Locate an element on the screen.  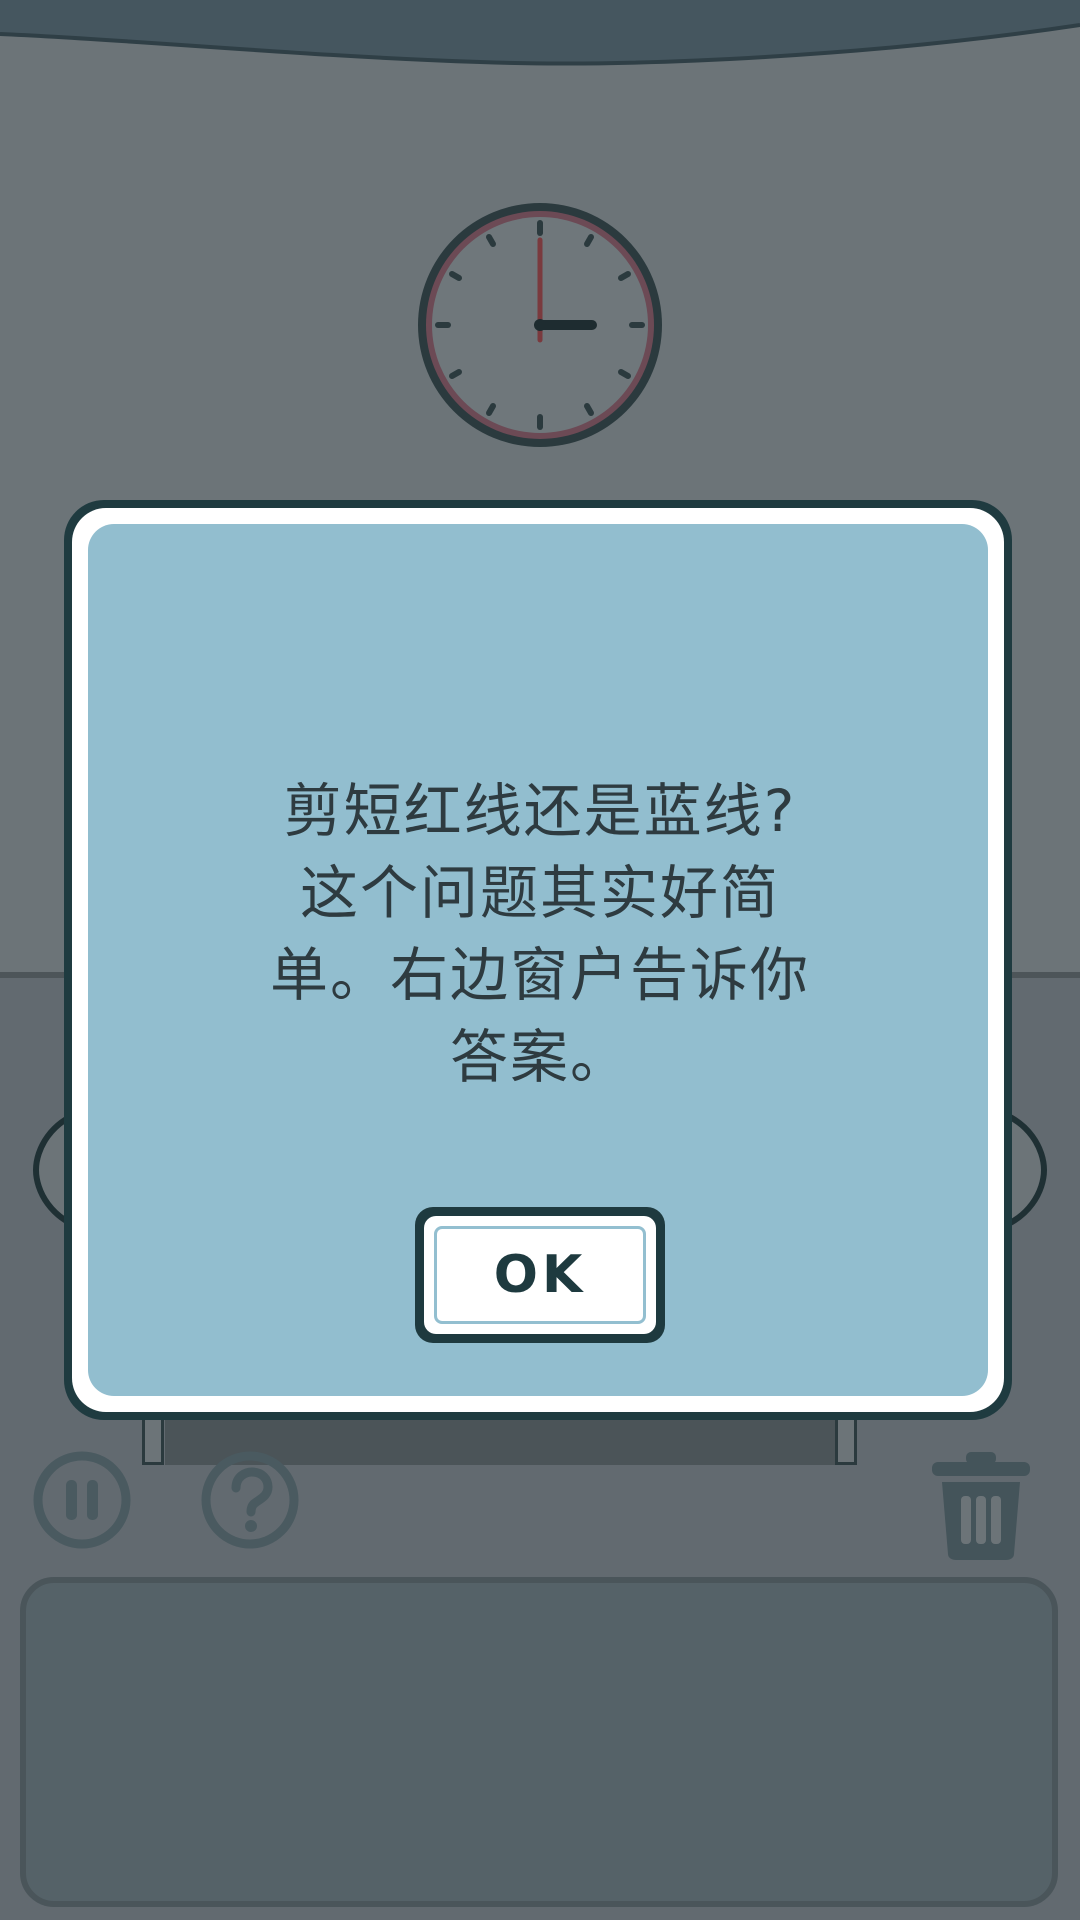
help-icon is located at coordinates (250, 1500).